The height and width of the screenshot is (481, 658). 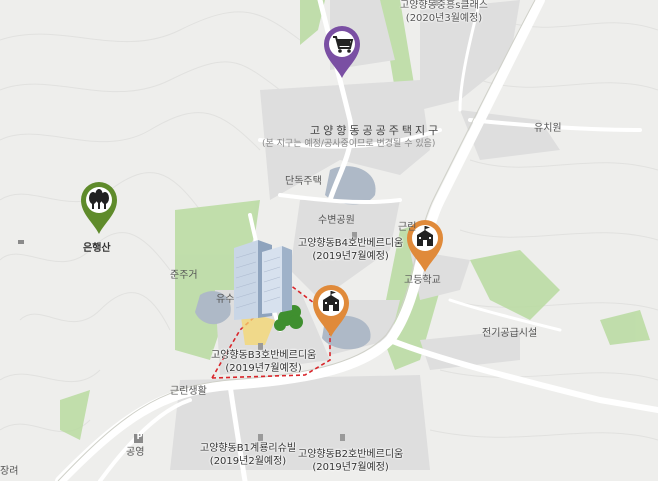 I want to click on label-yusu: 유수, so click(x=225, y=299).